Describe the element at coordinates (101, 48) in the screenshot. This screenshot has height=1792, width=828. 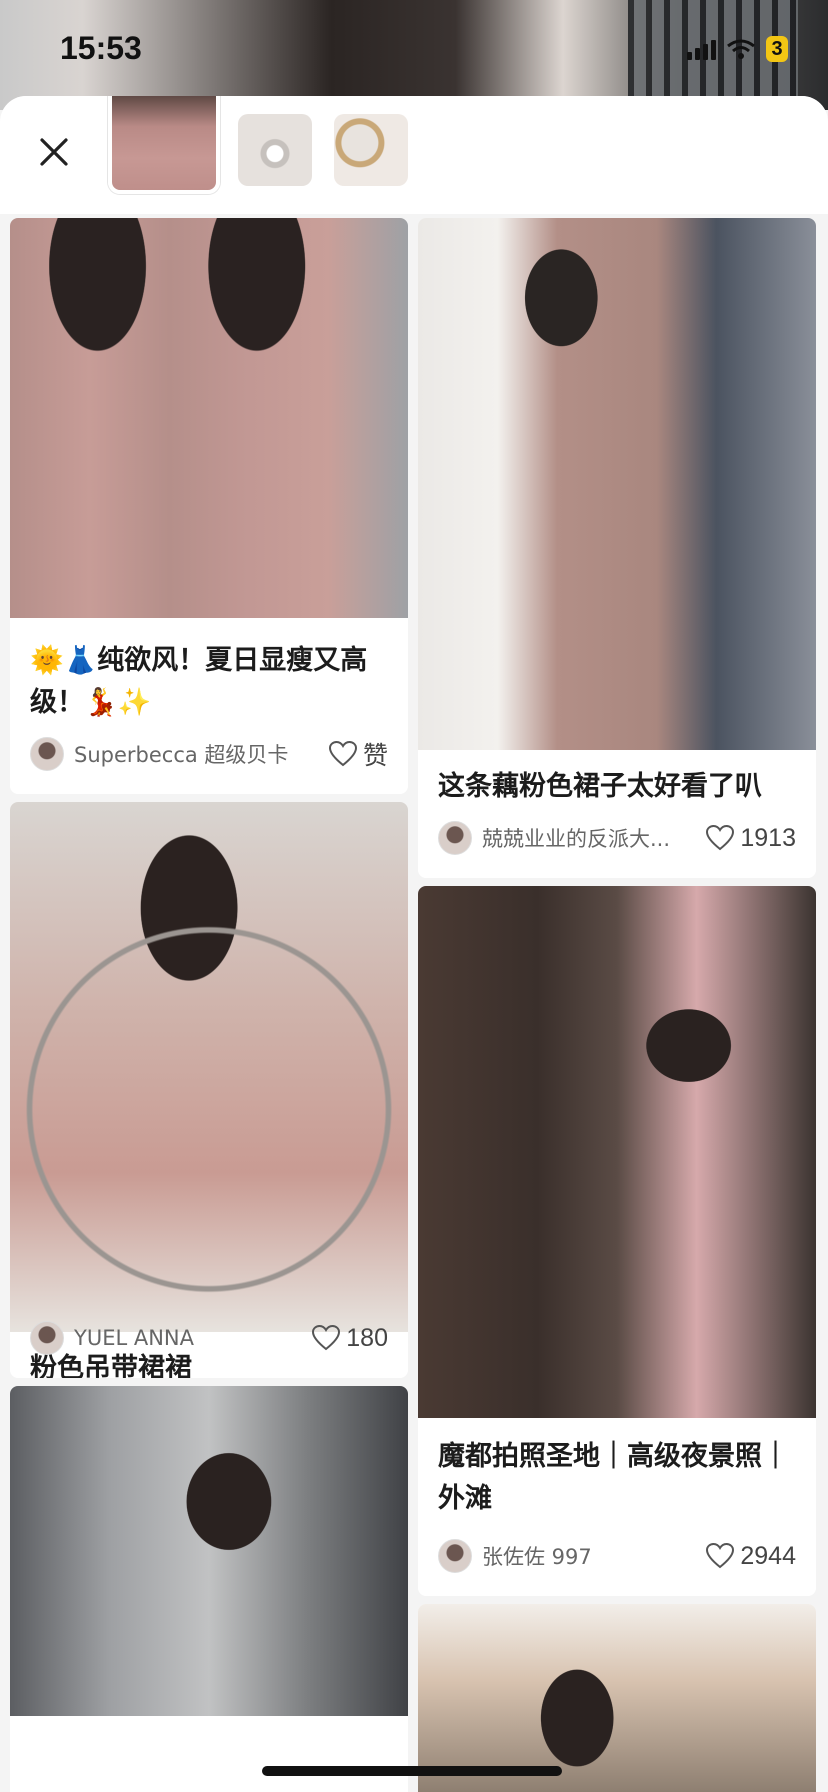
I see `status-time: 15:53` at that location.